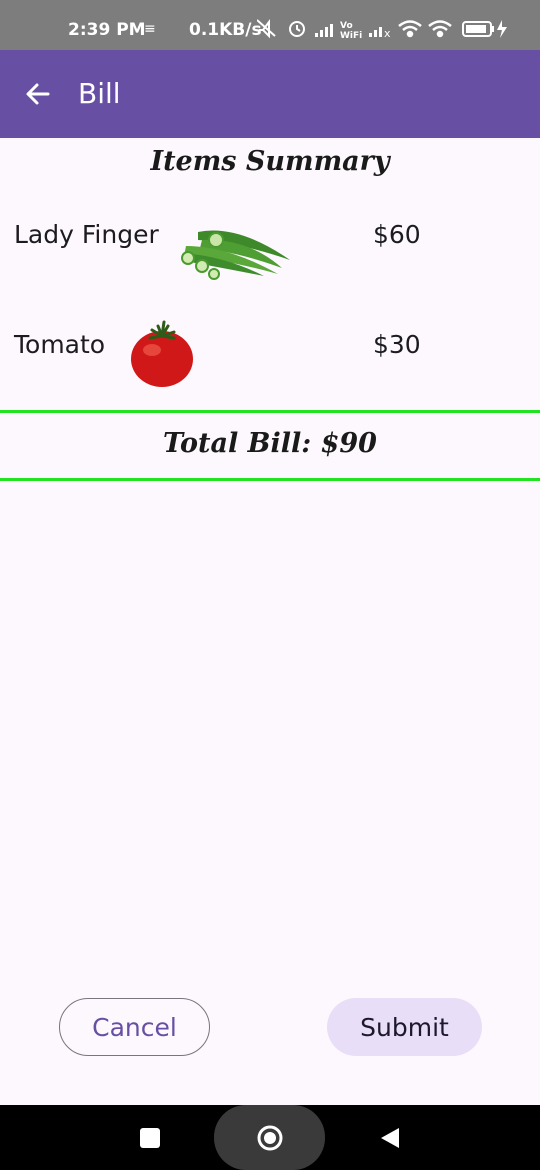  I want to click on divider-top, so click(270, 411).